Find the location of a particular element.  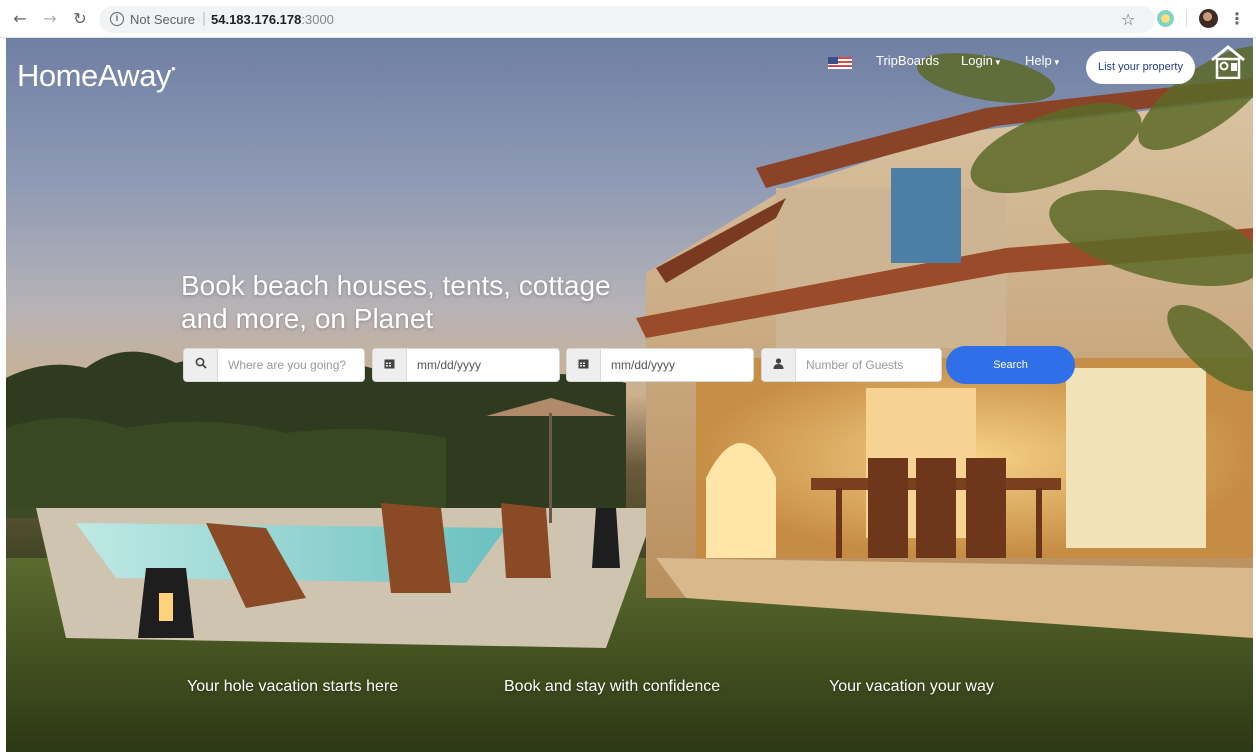

url-text: 54.183.176.178:3000 is located at coordinates (272, 19).